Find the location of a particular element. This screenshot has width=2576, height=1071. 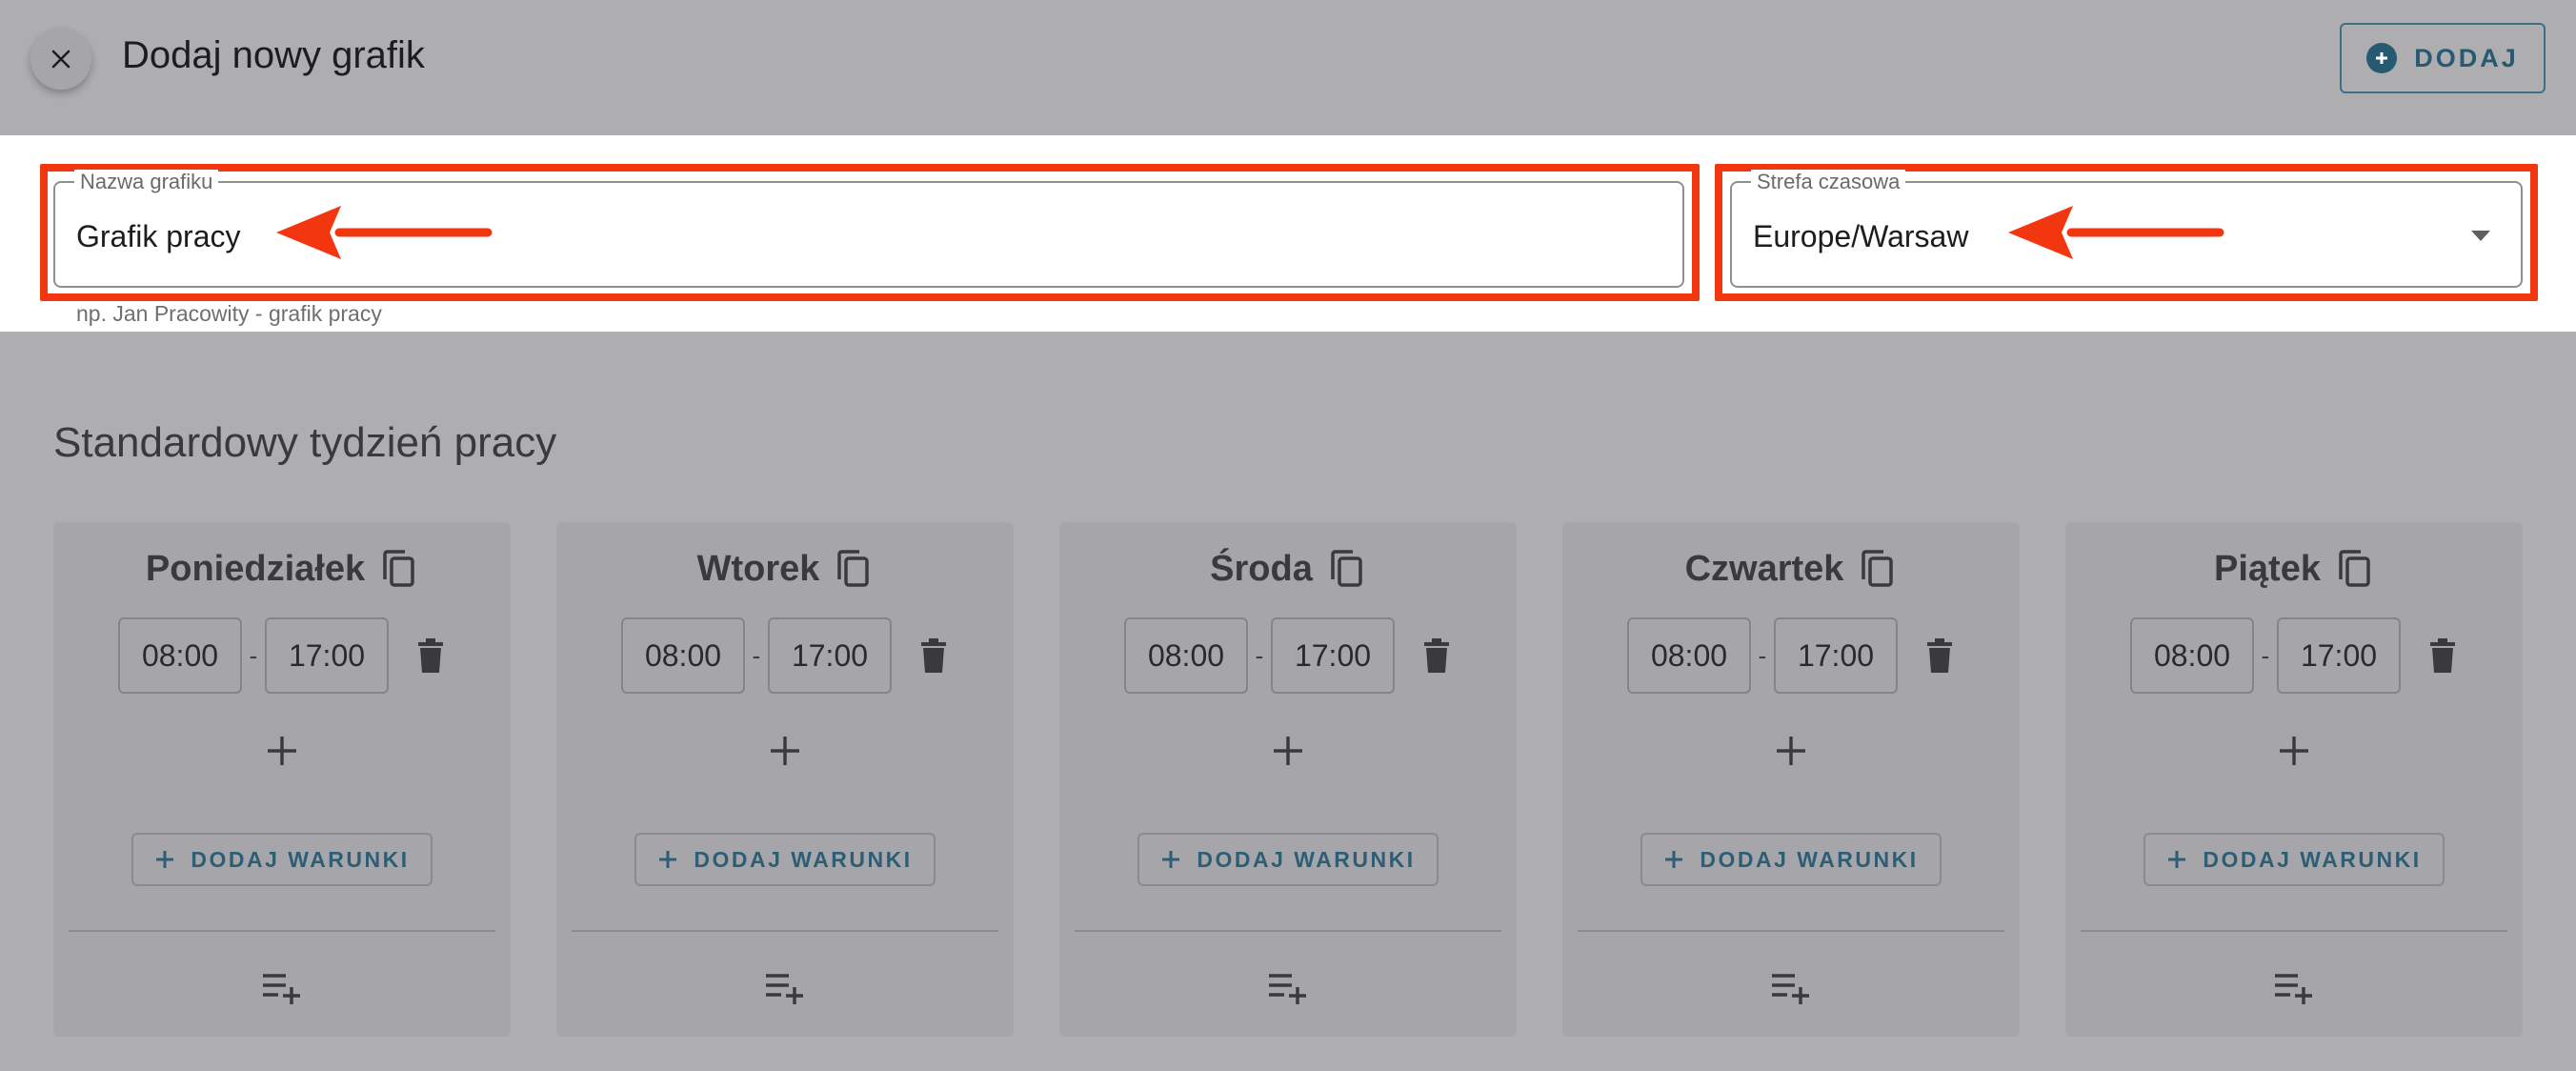

schedule-name-helper: np. Jan Pracowity - grafik pracy is located at coordinates (229, 313).